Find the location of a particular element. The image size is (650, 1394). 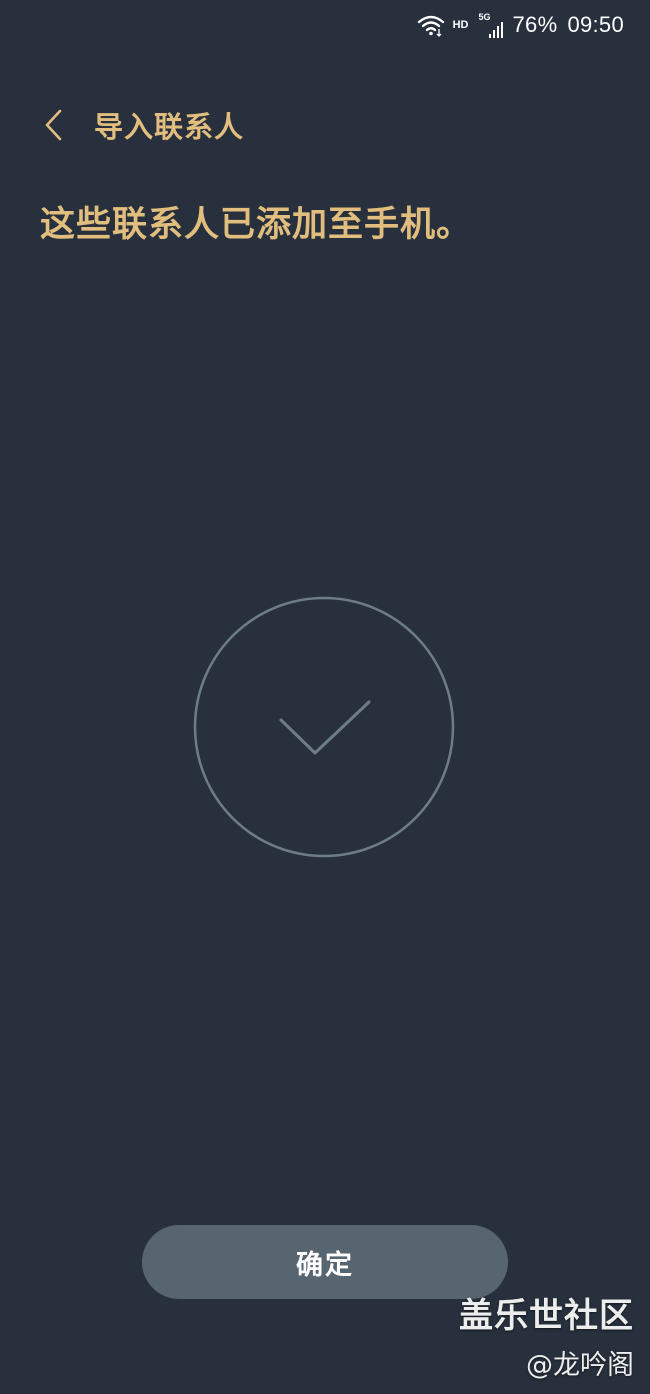

wifi-icon is located at coordinates (430, 26).